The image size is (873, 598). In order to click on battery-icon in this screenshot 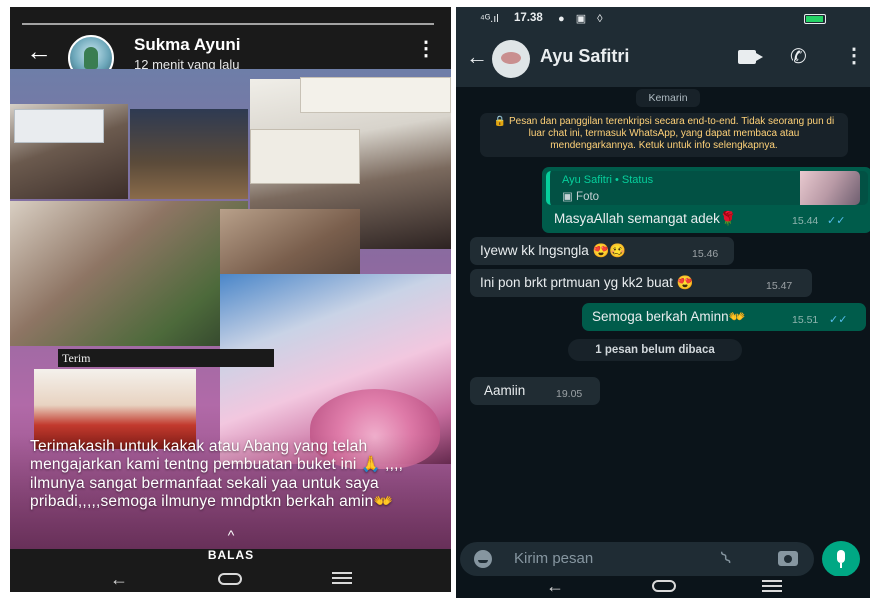, I will do `click(824, 19)`.